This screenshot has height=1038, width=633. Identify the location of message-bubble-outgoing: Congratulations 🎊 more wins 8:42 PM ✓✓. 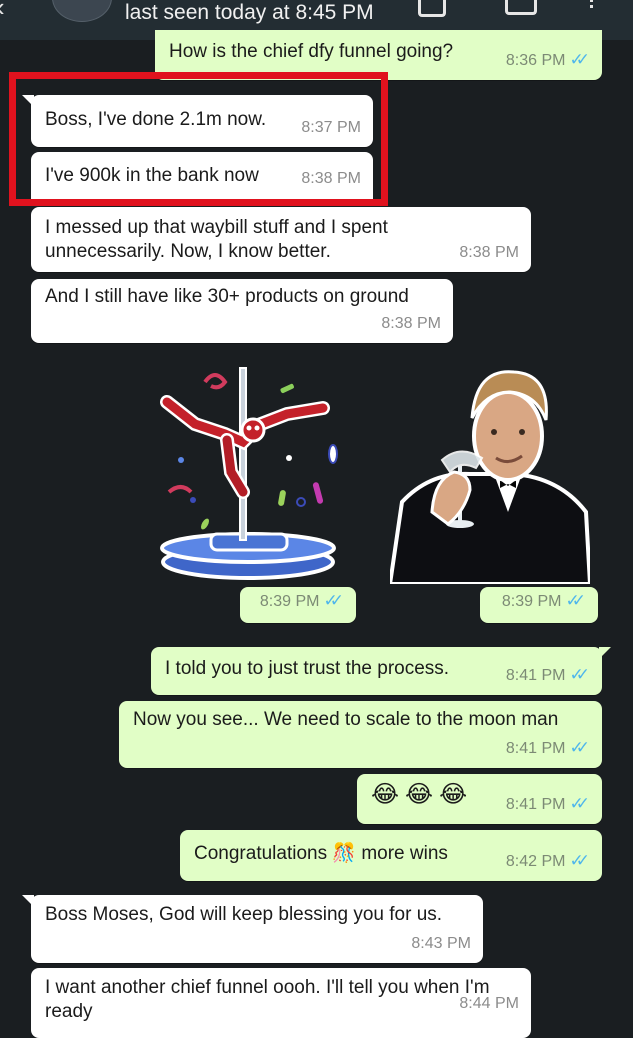
(391, 855).